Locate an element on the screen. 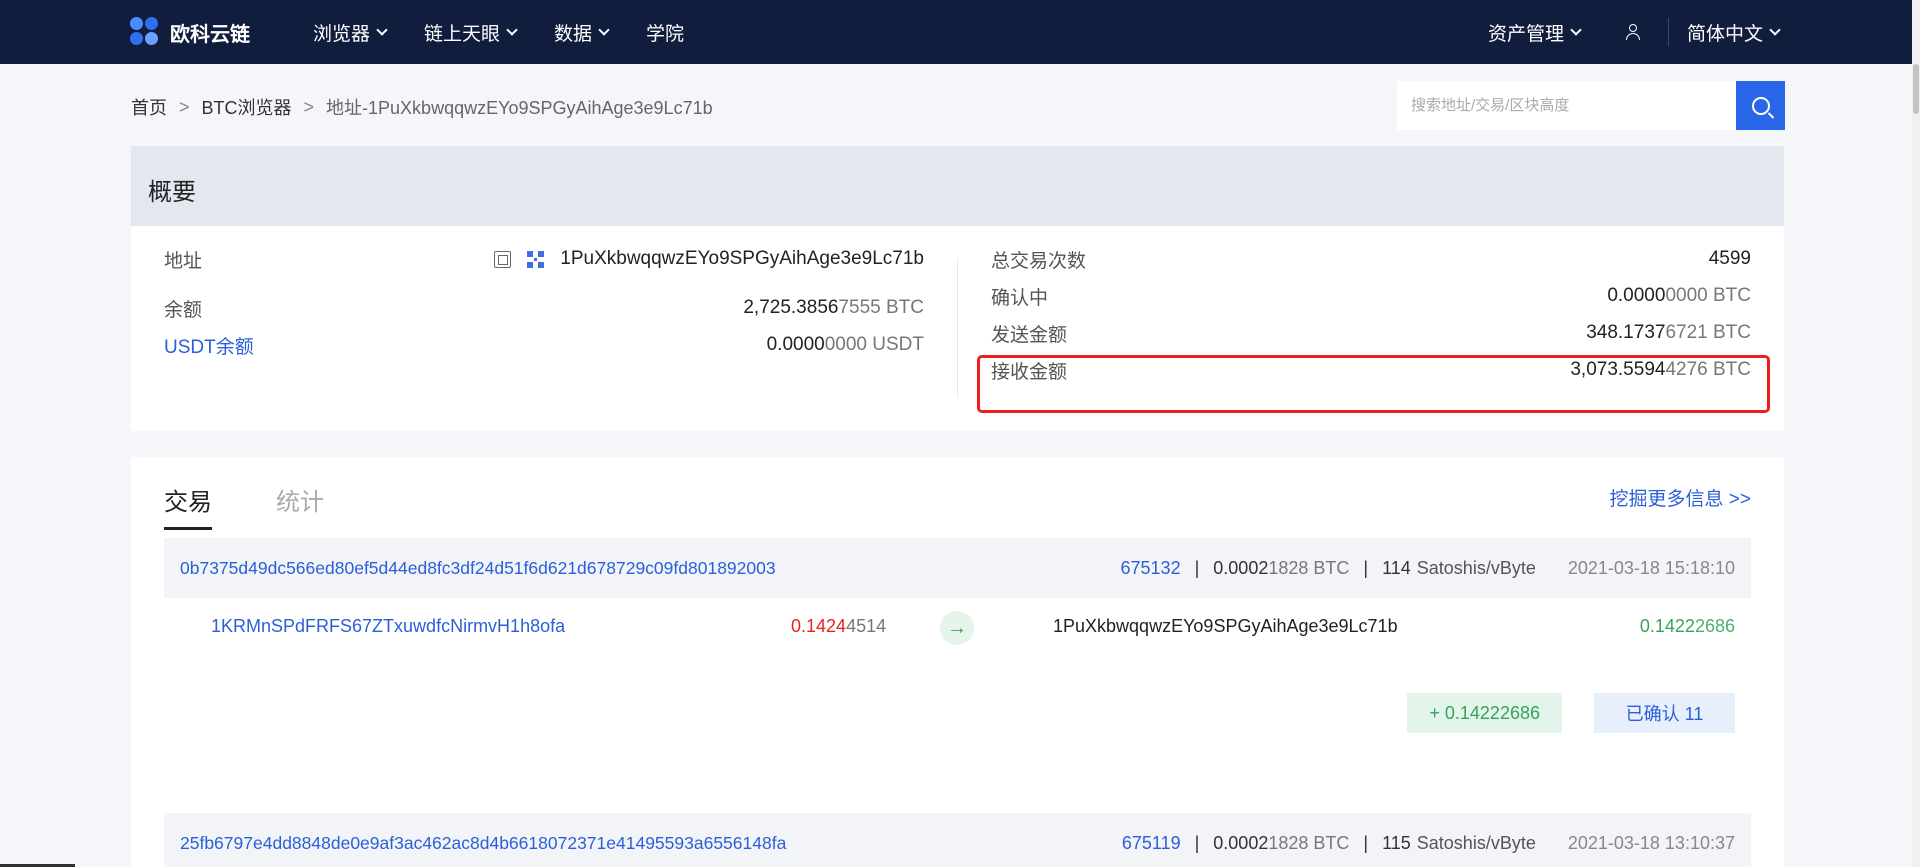 The image size is (1920, 867). nav-explorer: 浏览器 is located at coordinates (350, 32).